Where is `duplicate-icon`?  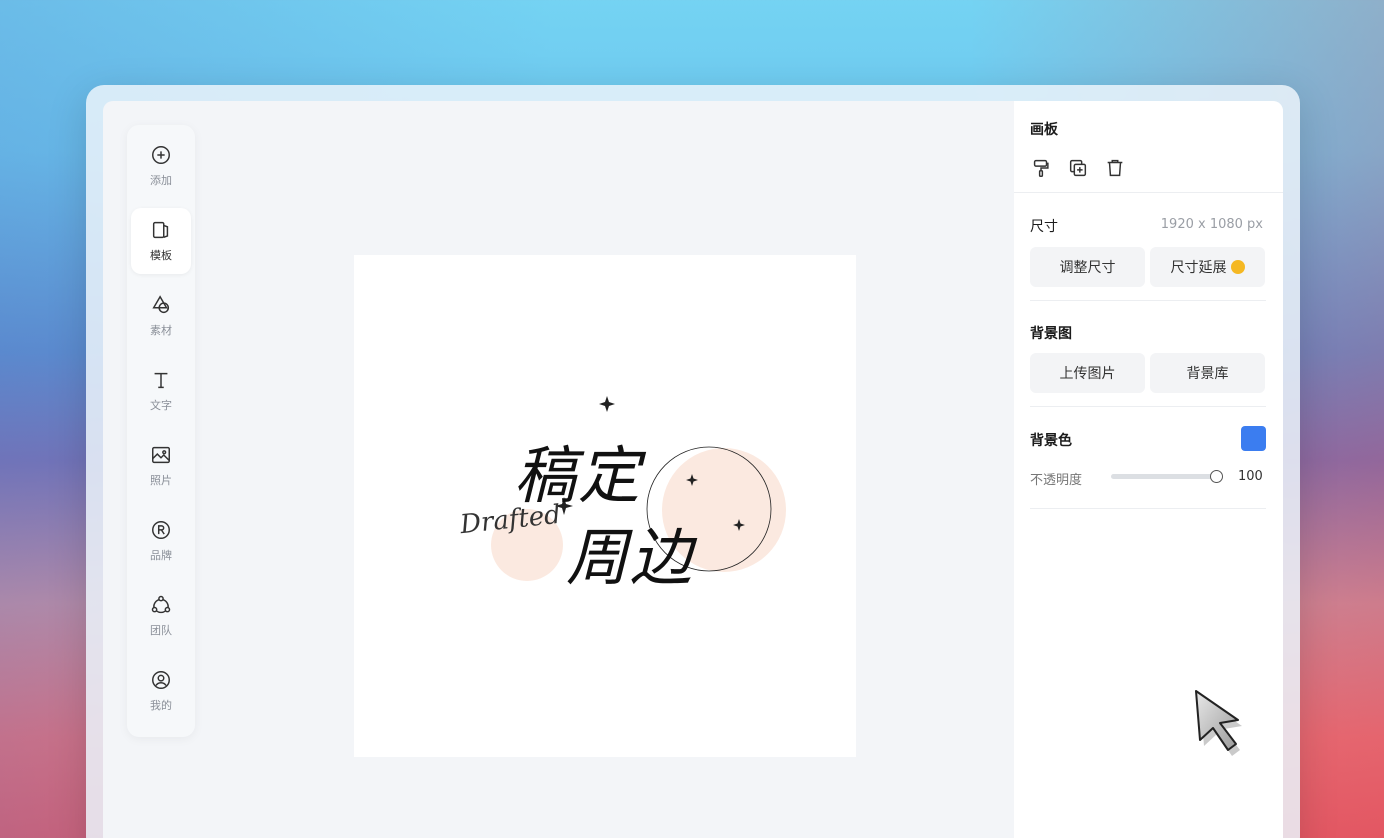 duplicate-icon is located at coordinates (1078, 168).